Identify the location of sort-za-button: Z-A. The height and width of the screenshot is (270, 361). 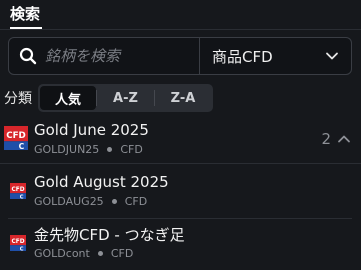
(183, 98).